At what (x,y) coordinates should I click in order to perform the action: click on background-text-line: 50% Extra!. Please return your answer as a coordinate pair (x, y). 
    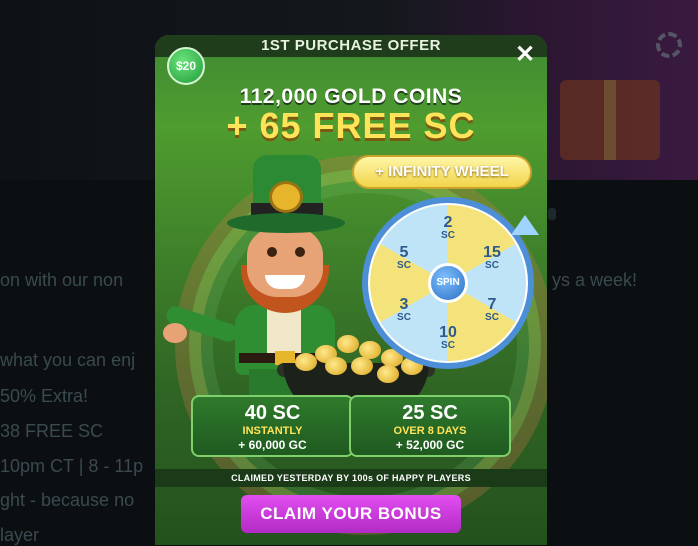
    Looking at the image, I should click on (44, 396).